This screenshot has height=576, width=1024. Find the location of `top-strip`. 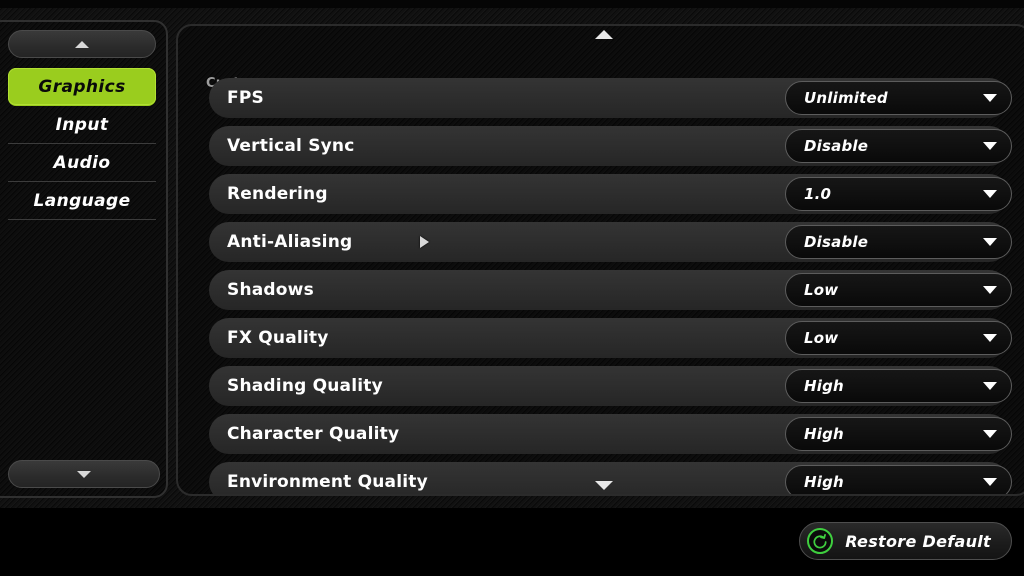

top-strip is located at coordinates (512, 4).